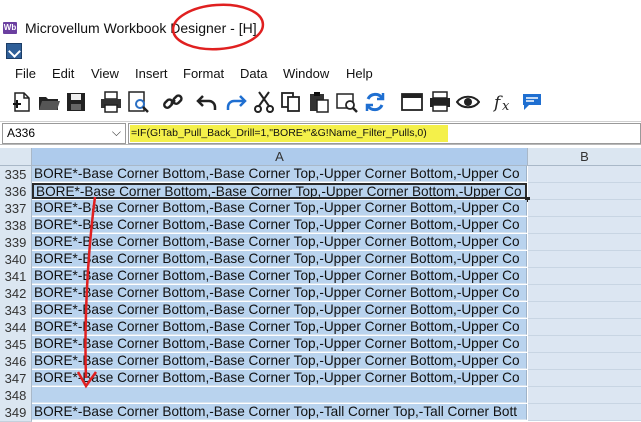  What do you see at coordinates (141, 28) in the screenshot?
I see `window-title: Microvellum Workbook Designer - [H]` at bounding box center [141, 28].